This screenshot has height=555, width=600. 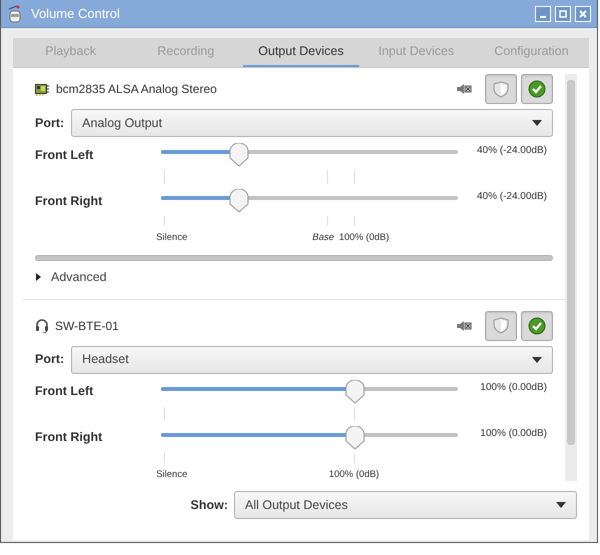 I want to click on show-dropdown: All Output Devices, so click(x=405, y=505).